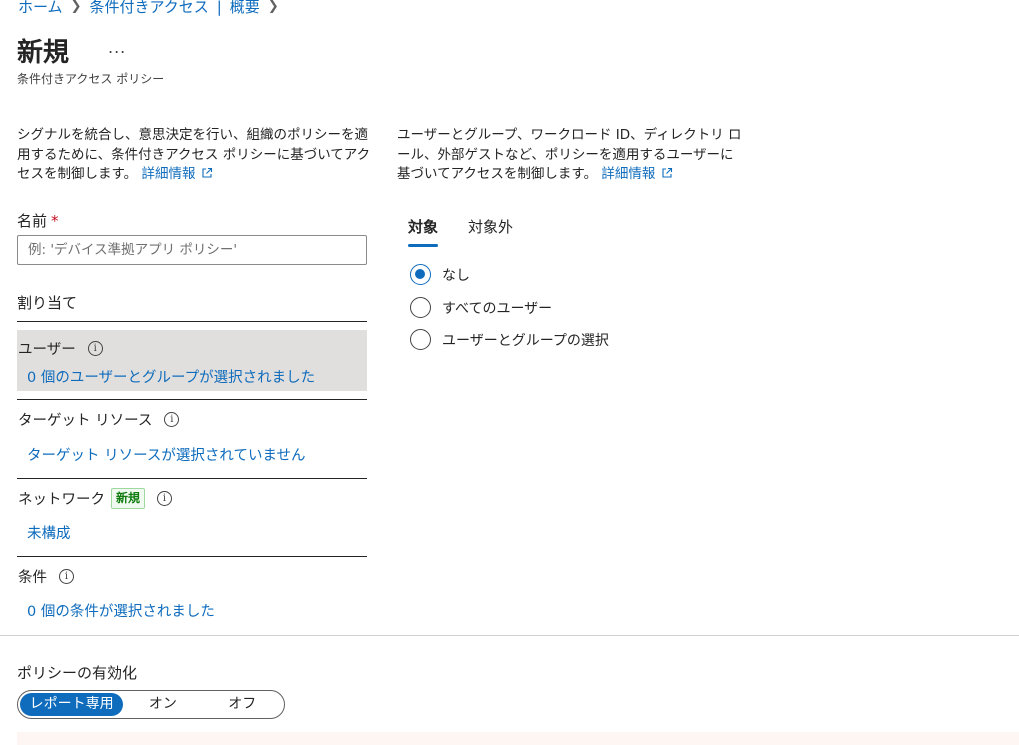  Describe the element at coordinates (497, 308) in the screenshot. I see `radio-label: すべてのユーザー` at that location.